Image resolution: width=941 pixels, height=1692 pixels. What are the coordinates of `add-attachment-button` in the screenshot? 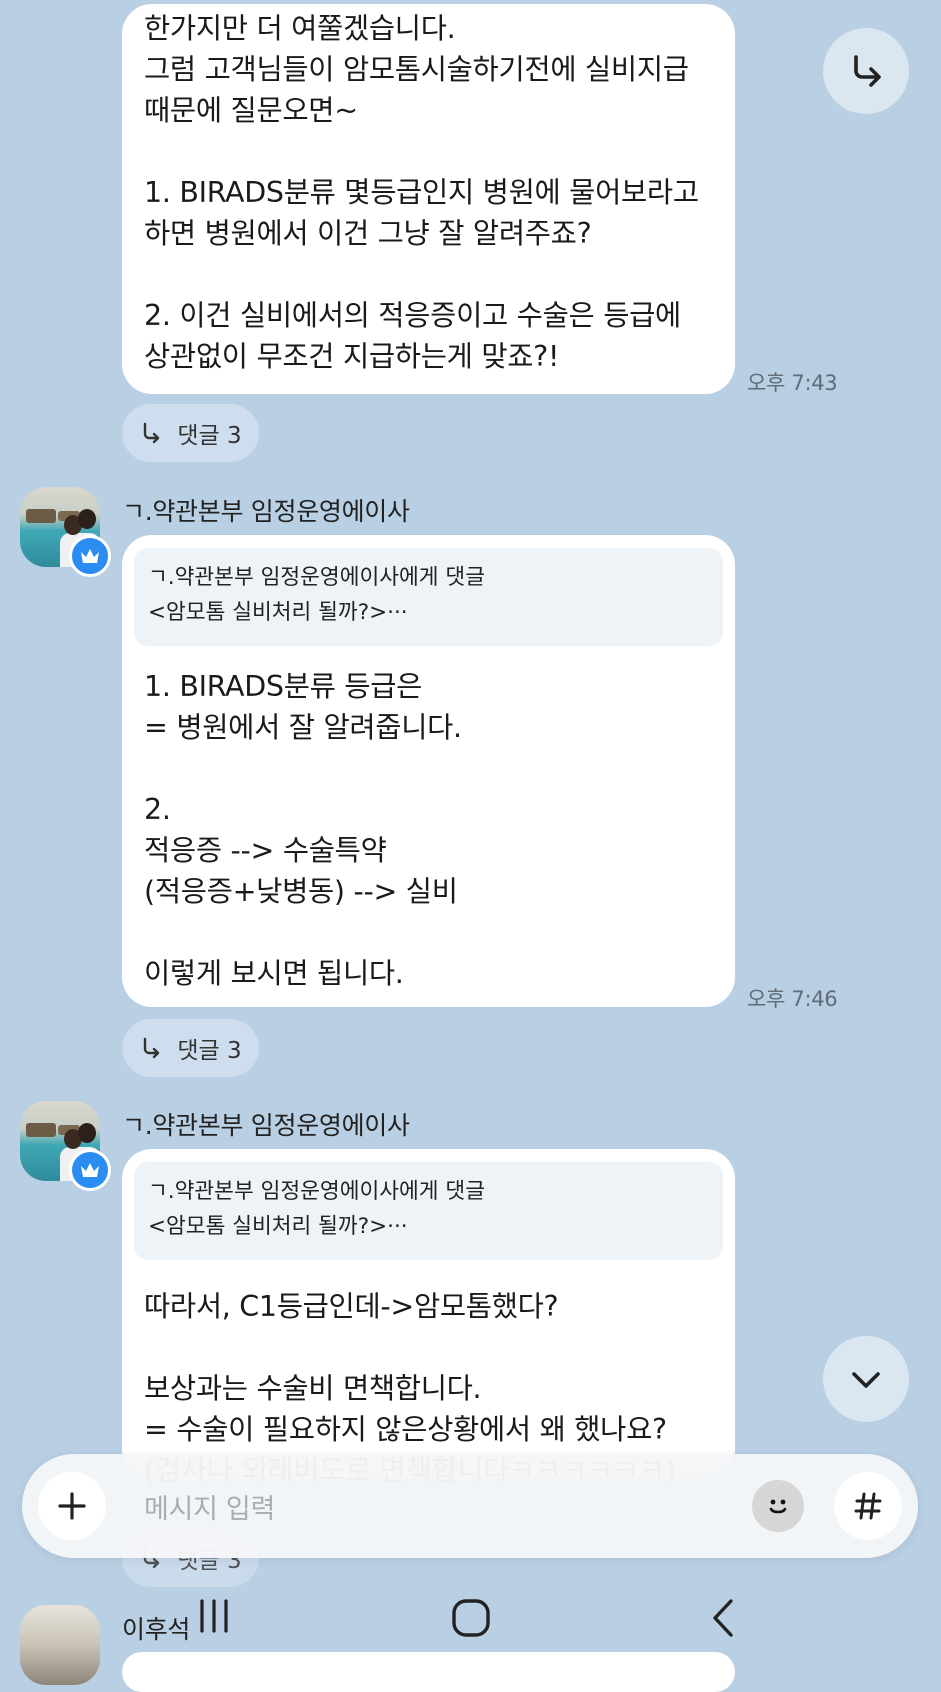 It's located at (72, 1506).